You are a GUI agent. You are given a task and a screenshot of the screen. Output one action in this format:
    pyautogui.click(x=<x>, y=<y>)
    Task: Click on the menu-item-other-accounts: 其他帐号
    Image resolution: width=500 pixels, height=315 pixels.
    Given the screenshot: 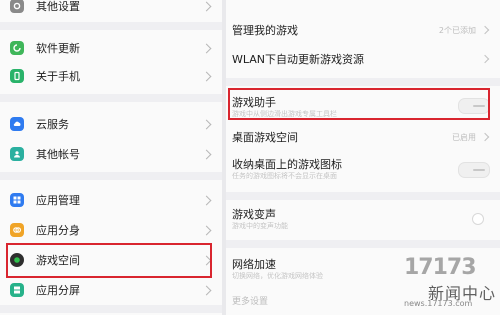 What is the action you would take?
    pyautogui.click(x=111, y=154)
    